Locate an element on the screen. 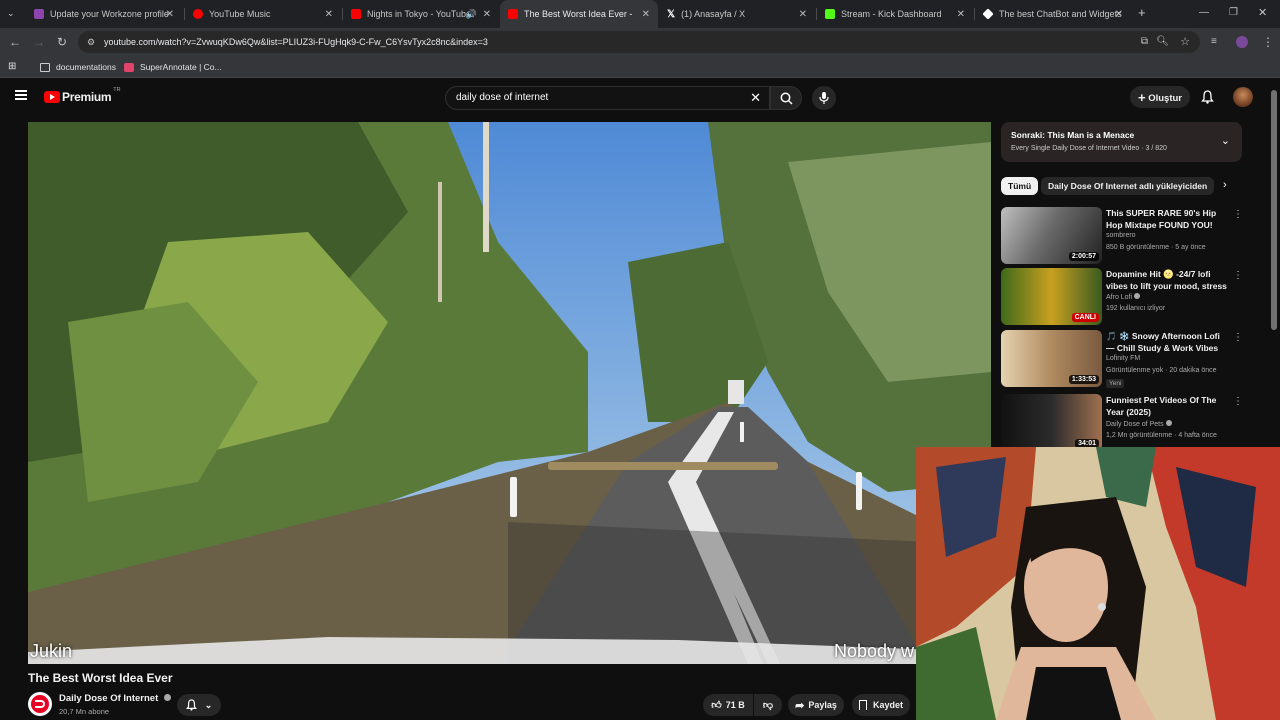  bookmark-star-icon: ☆ is located at coordinates (1185, 42).